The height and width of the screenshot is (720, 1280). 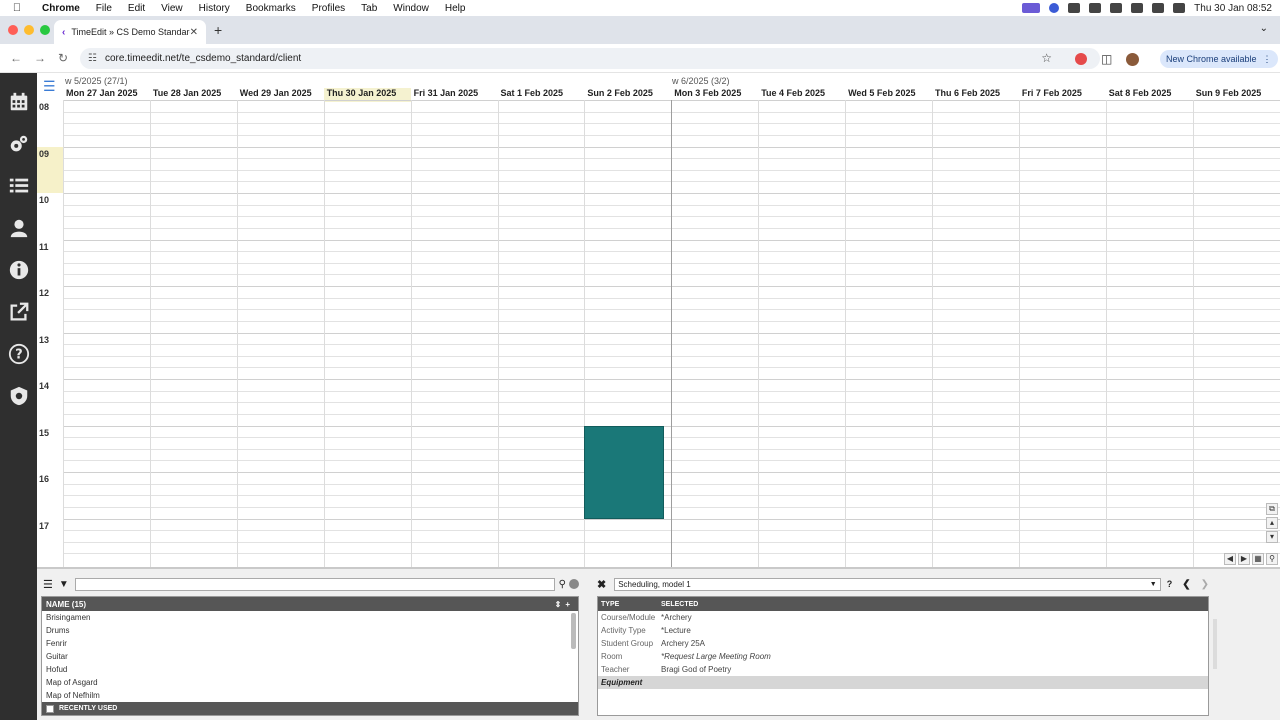 I want to click on menu-view: View, so click(x=172, y=8).